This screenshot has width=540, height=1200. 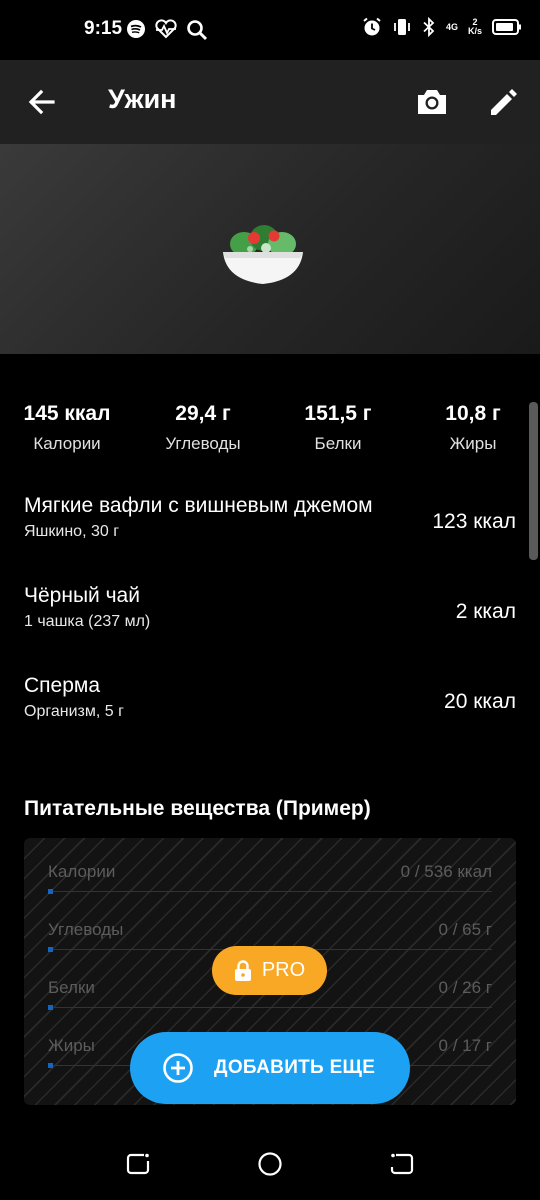 I want to click on vibrate-icon, so click(x=402, y=27).